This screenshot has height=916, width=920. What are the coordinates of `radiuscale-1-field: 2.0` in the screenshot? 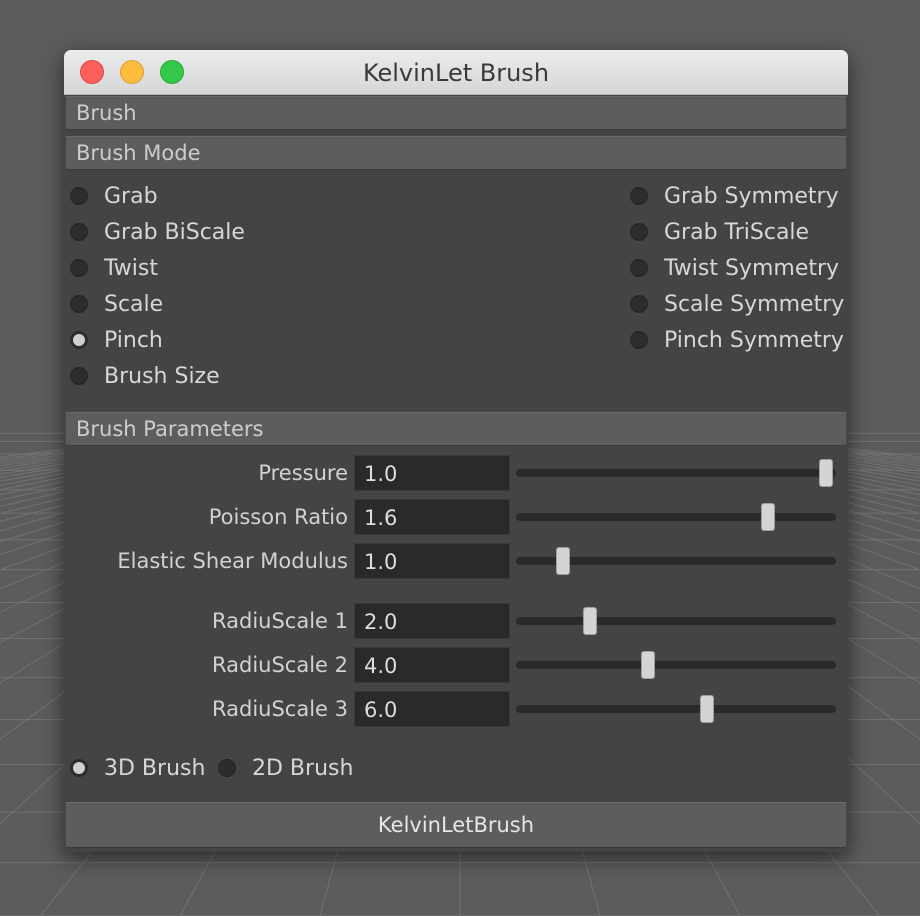 It's located at (432, 621).